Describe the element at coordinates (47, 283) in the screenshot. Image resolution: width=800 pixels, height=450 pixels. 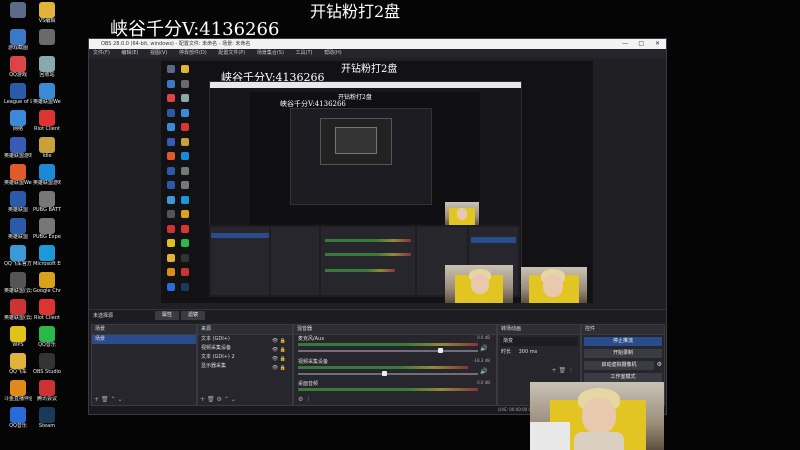
I see `desktop-shortcut: Google Chrome` at that location.